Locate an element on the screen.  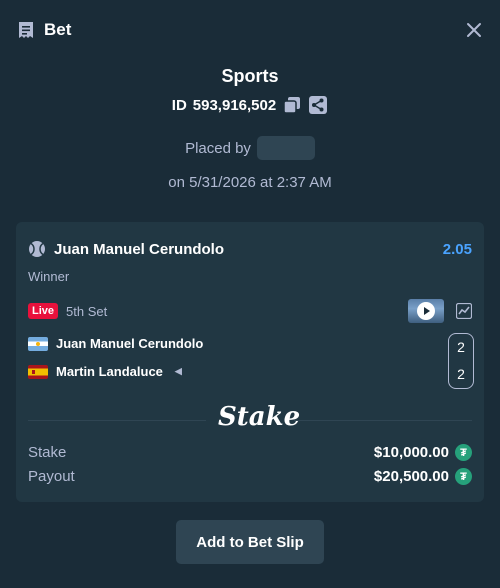
placed-by-label: Placed by is located at coordinates (218, 148).